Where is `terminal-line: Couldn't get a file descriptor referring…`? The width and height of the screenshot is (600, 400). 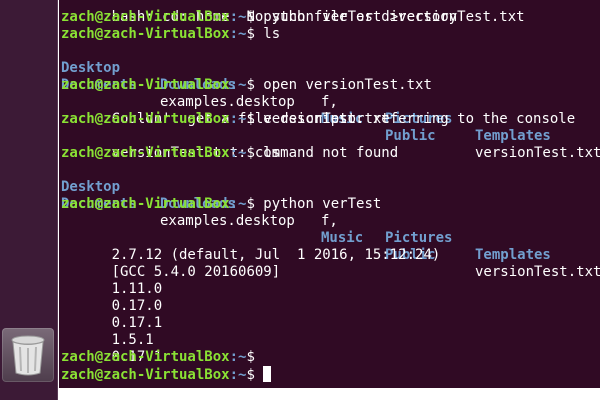
terminal-line: Couldn't get a file descriptor referring… is located at coordinates (318, 110).